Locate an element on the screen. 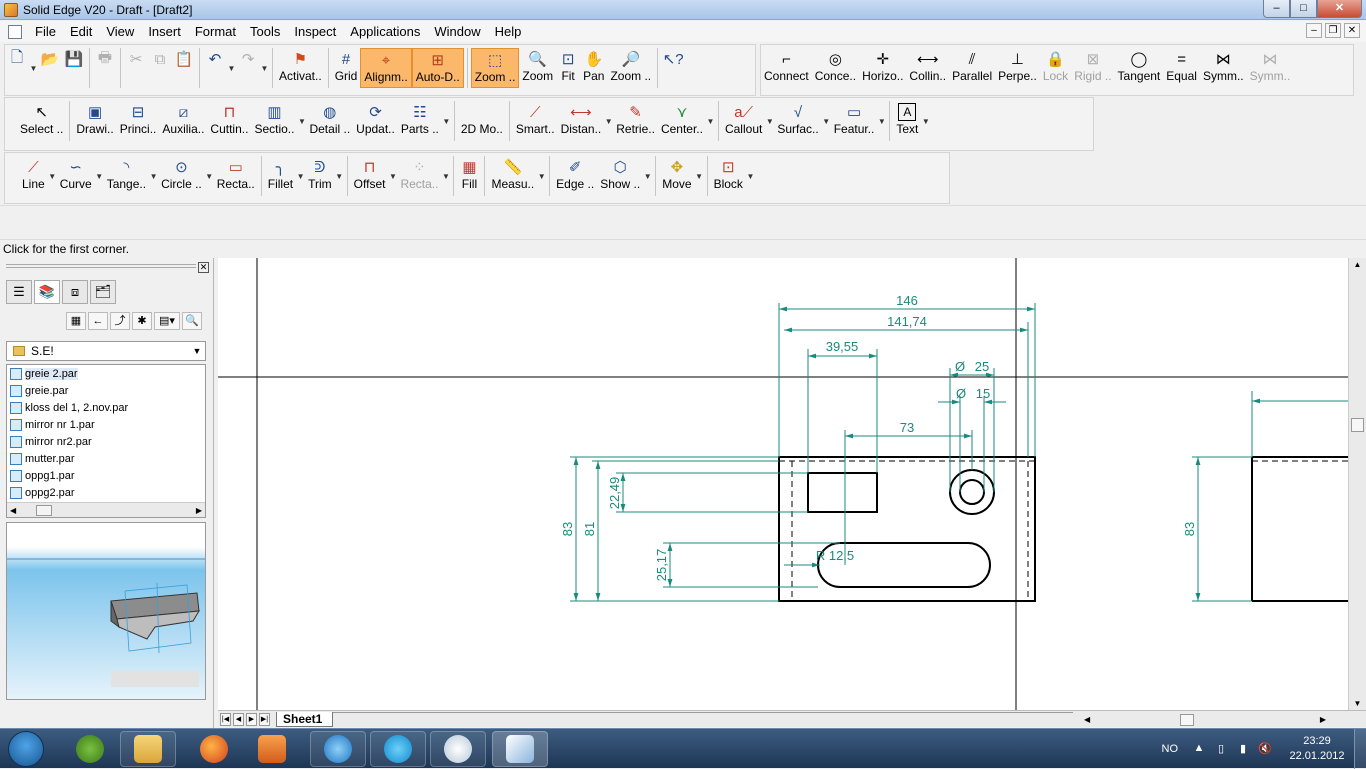 Image resolution: width=1366 pixels, height=769 pixels. paste-button: 📋 is located at coordinates (184, 68).